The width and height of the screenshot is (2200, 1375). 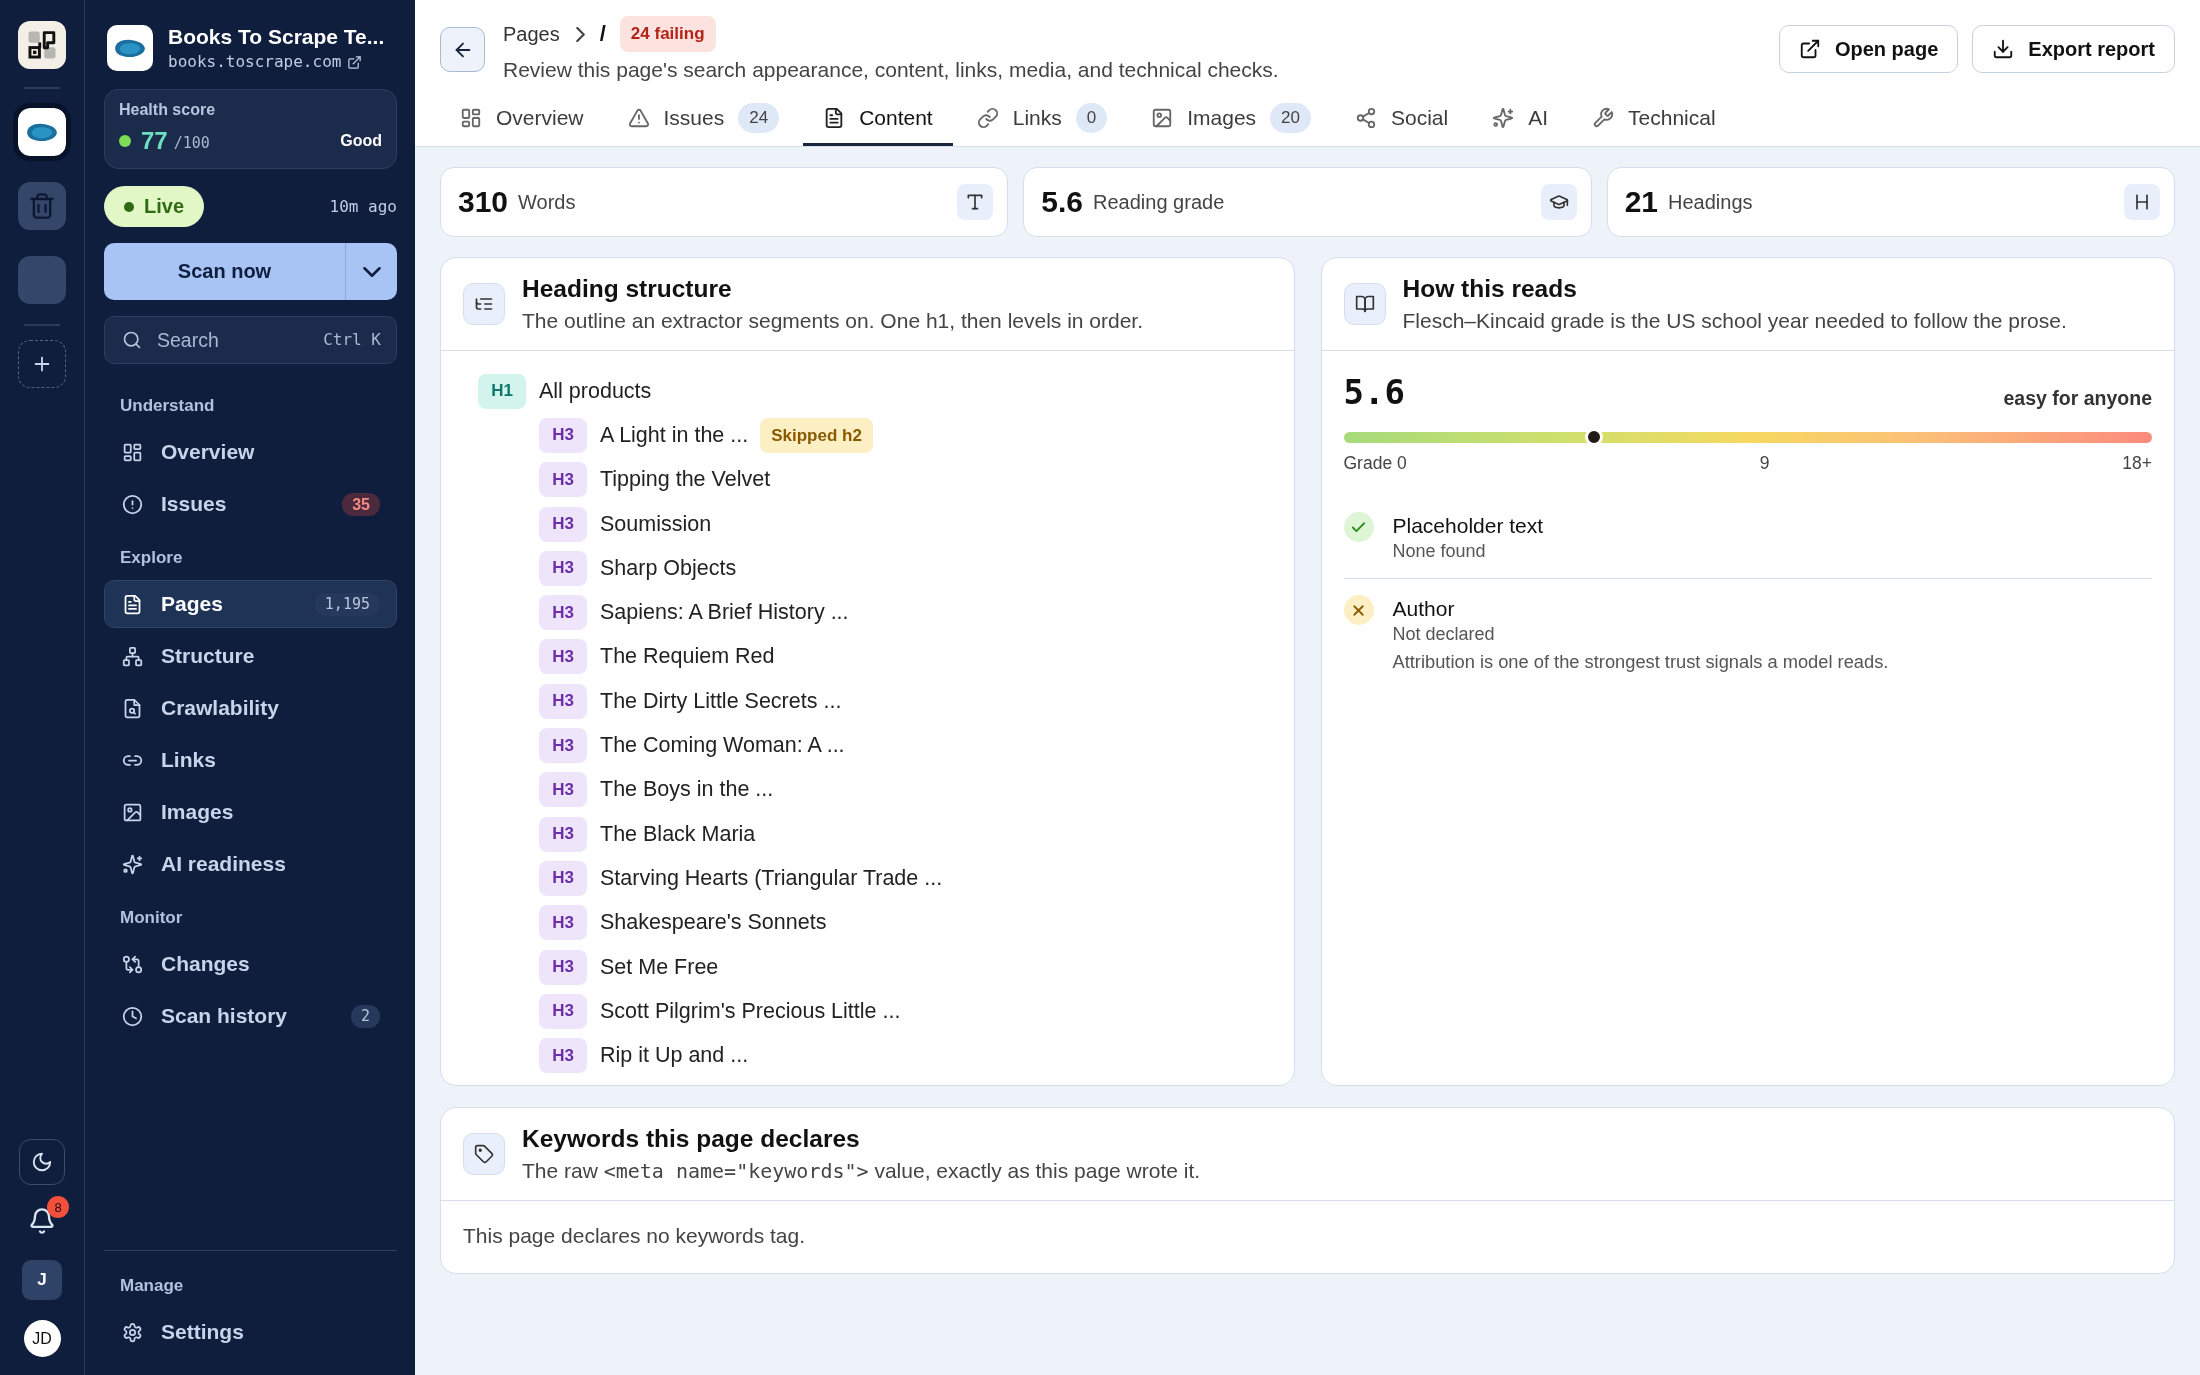 I want to click on tag-icon, so click(x=484, y=1154).